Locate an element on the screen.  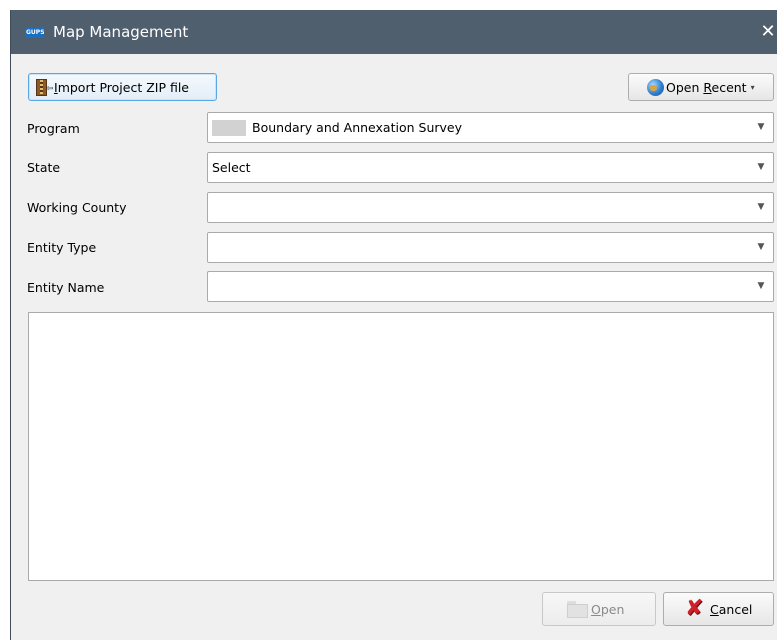
program-value: Boundary and Annexation Survey is located at coordinates (357, 127).